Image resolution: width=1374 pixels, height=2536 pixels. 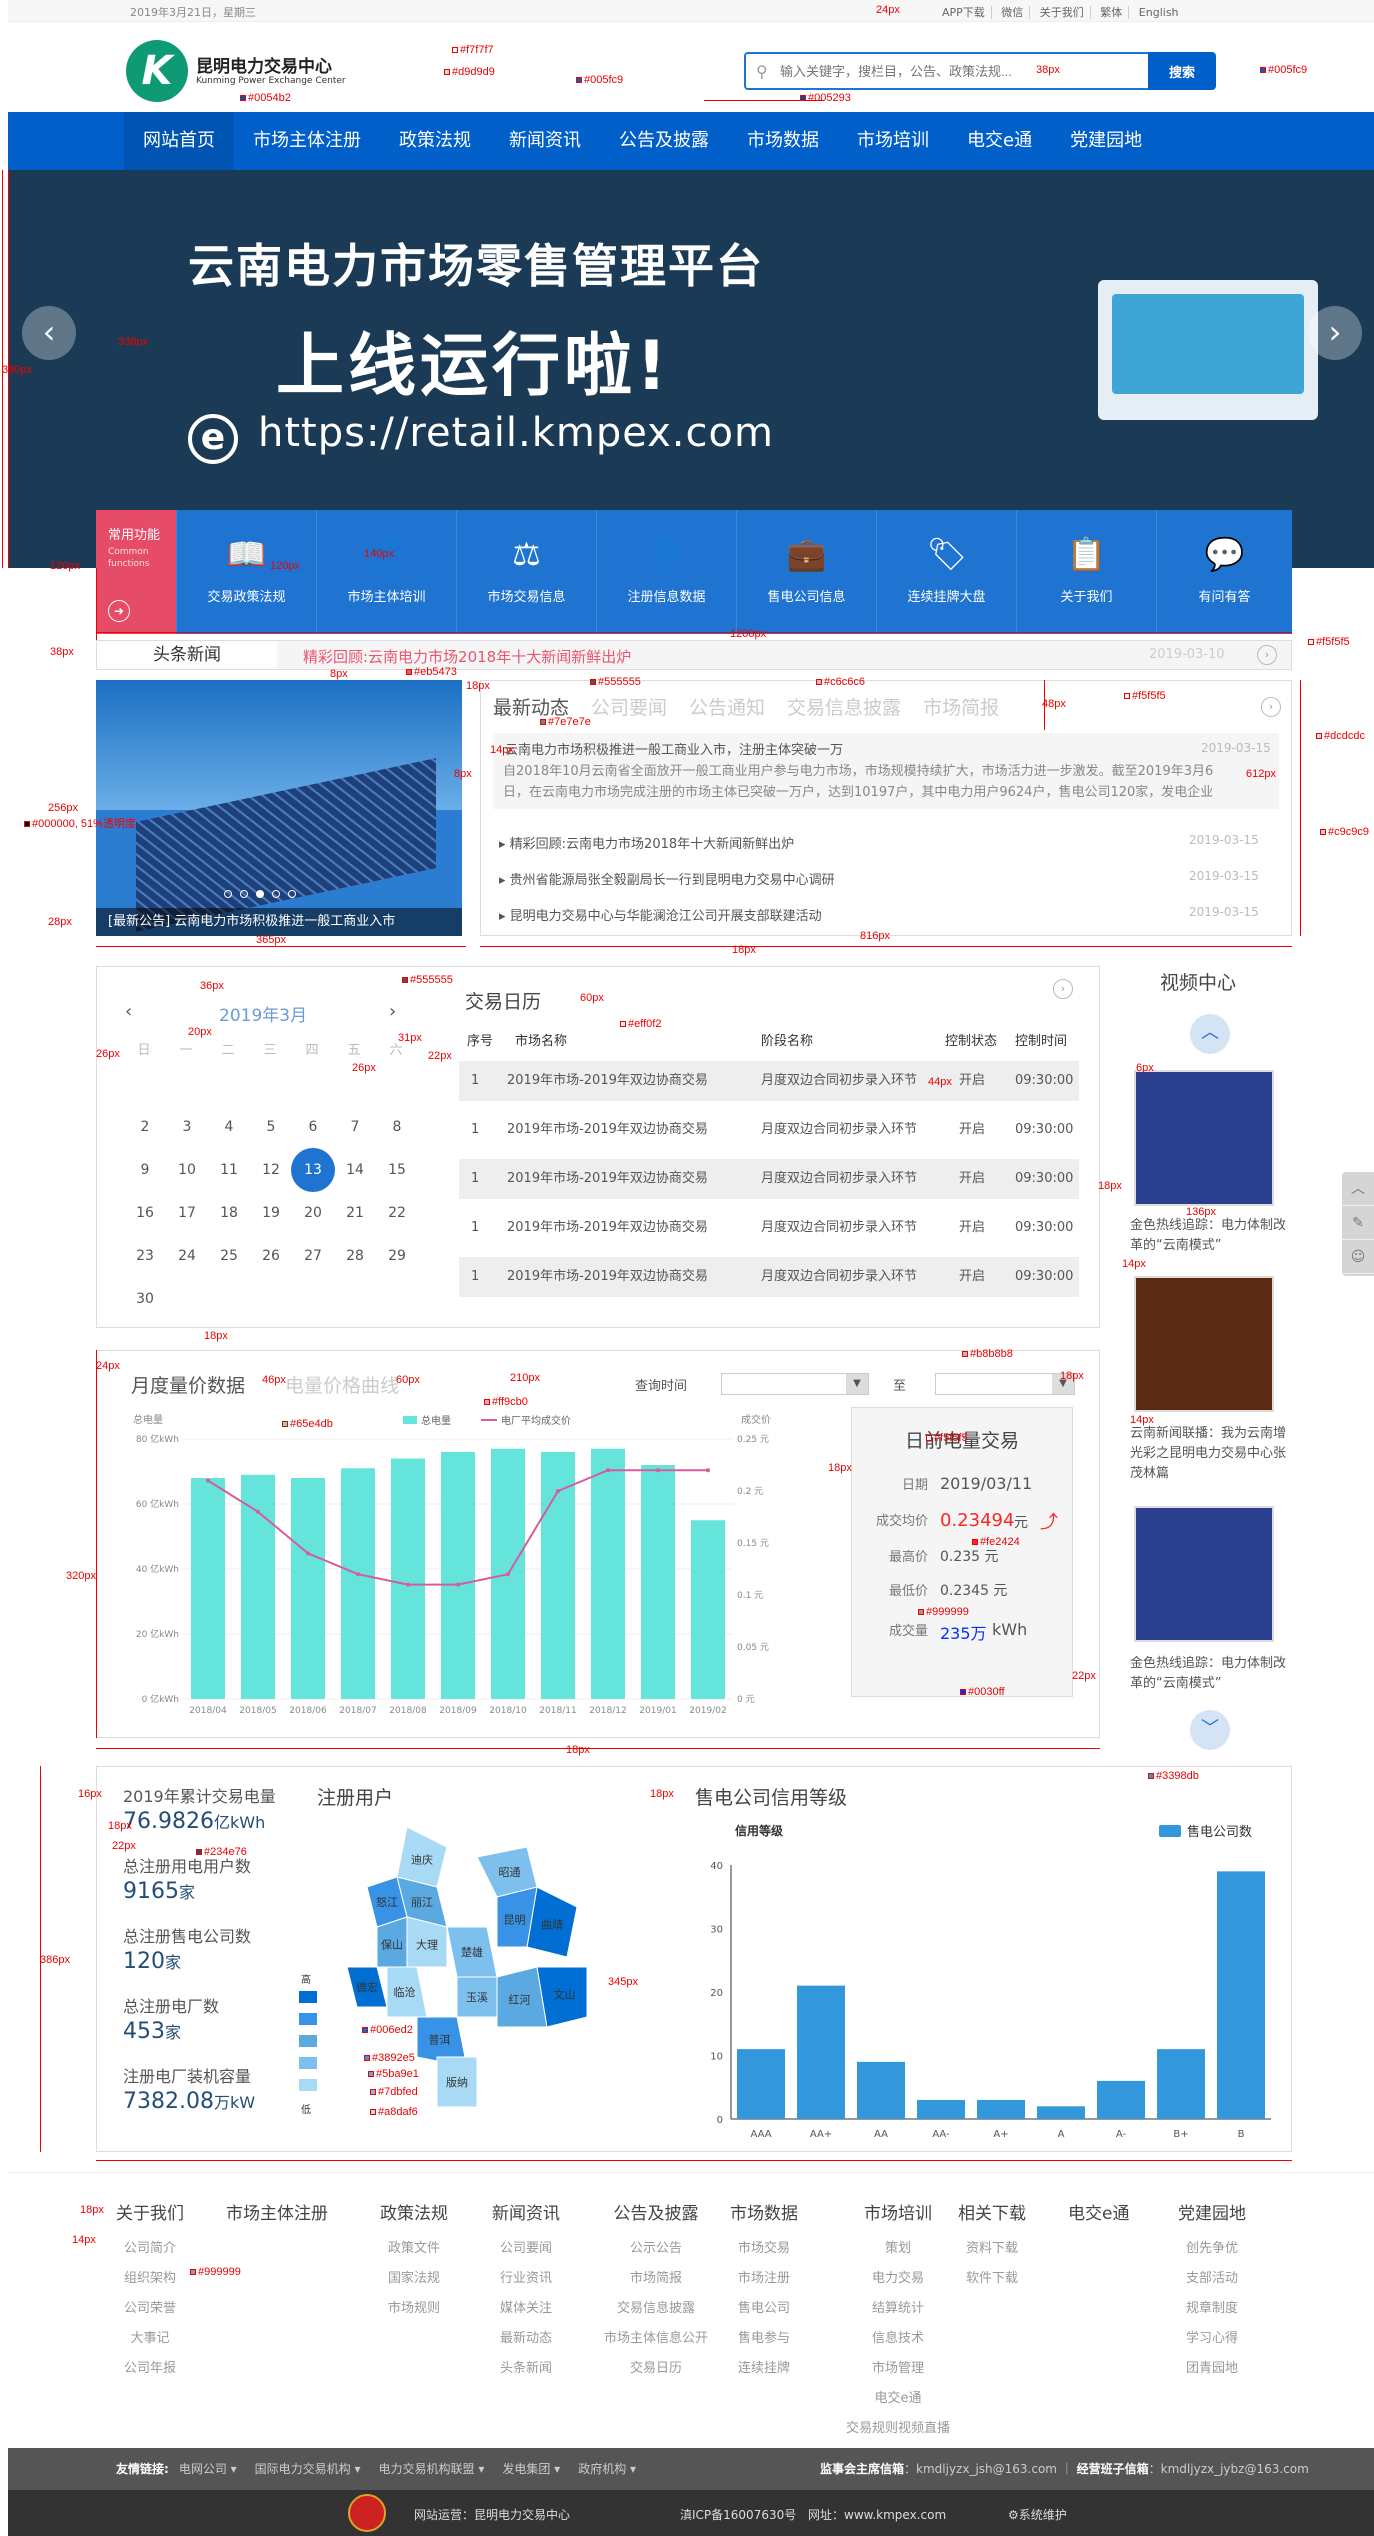 I want to click on chevron-up-icon: ︿, so click(x=1210, y=1034).